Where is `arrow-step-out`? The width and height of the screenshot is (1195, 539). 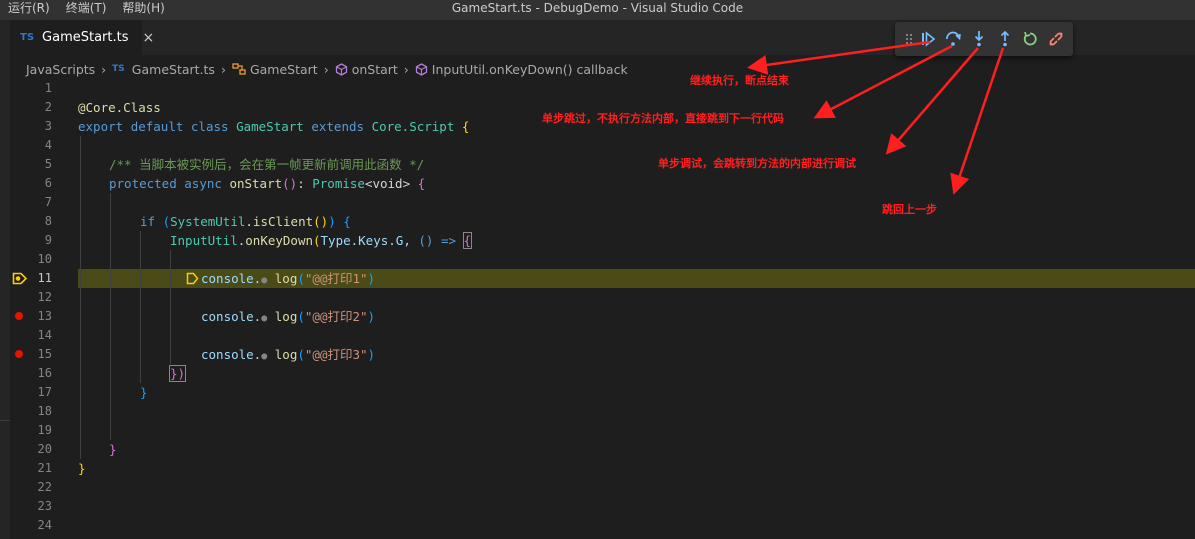
arrow-step-out is located at coordinates (977, 121).